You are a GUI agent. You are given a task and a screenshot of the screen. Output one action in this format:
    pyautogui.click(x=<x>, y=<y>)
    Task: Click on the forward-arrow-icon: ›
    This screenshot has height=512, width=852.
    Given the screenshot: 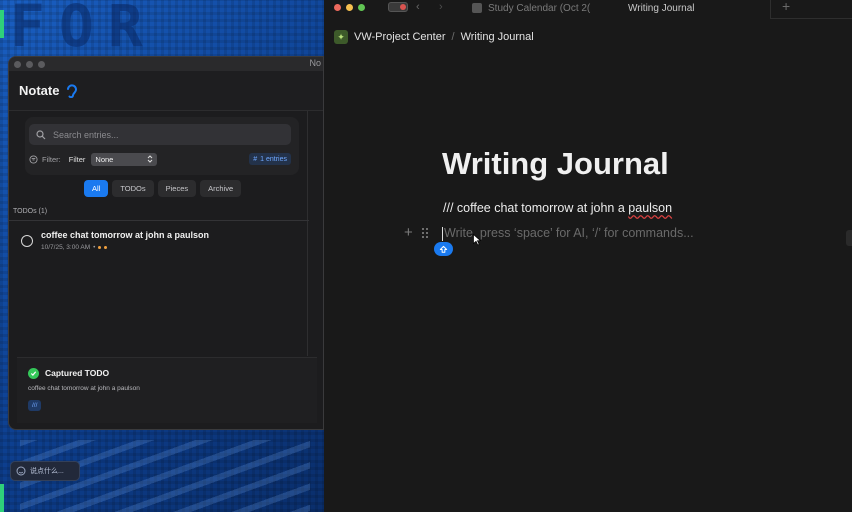 What is the action you would take?
    pyautogui.click(x=441, y=7)
    